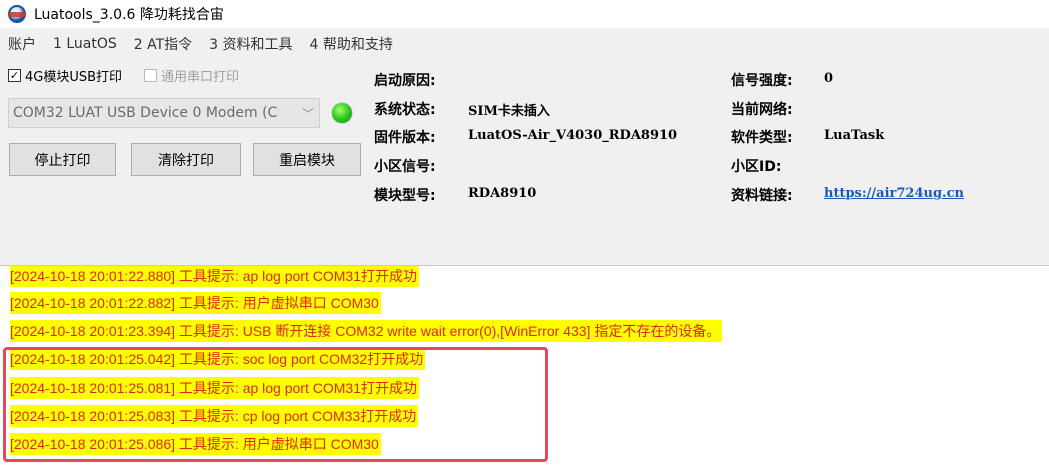 The image size is (1049, 468). Describe the element at coordinates (250, 44) in the screenshot. I see `menu-resources-tools: 3 资料和工具` at that location.